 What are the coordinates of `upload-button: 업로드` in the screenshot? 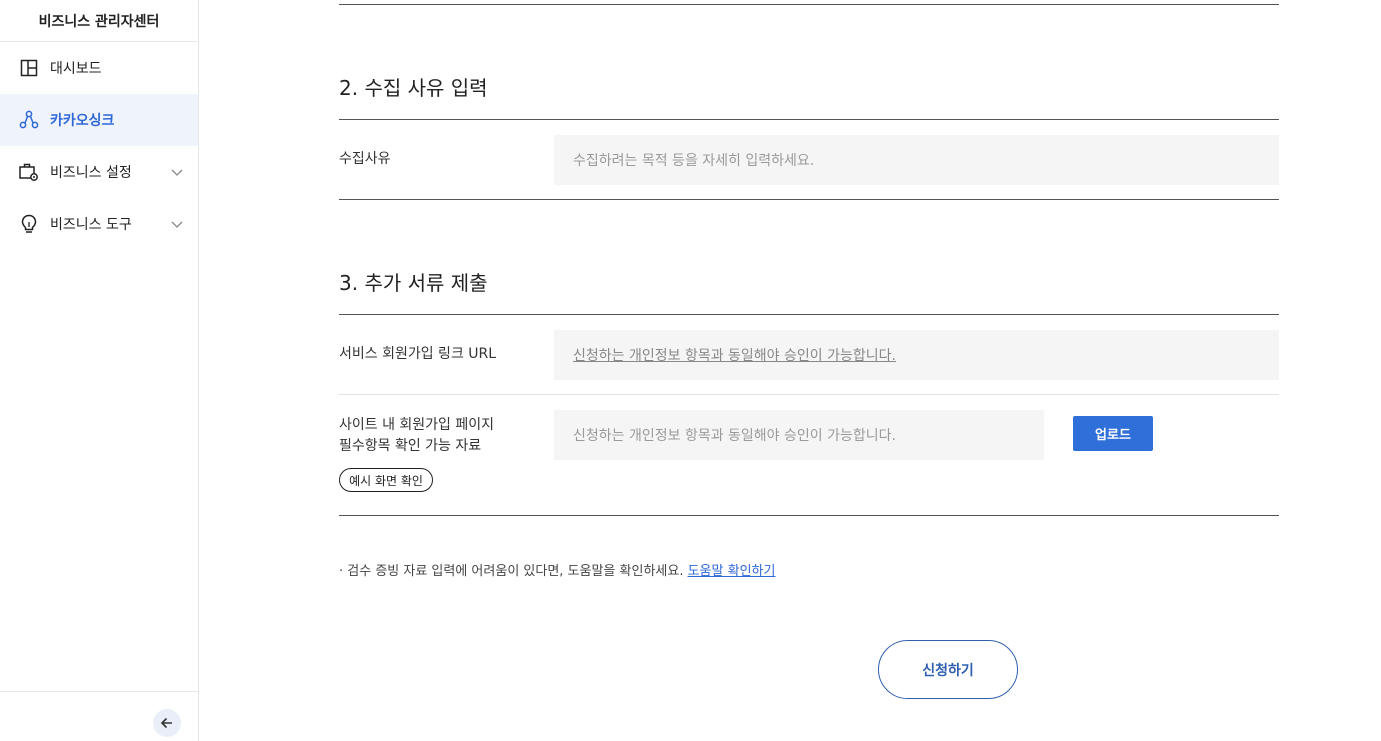 It's located at (1113, 433).